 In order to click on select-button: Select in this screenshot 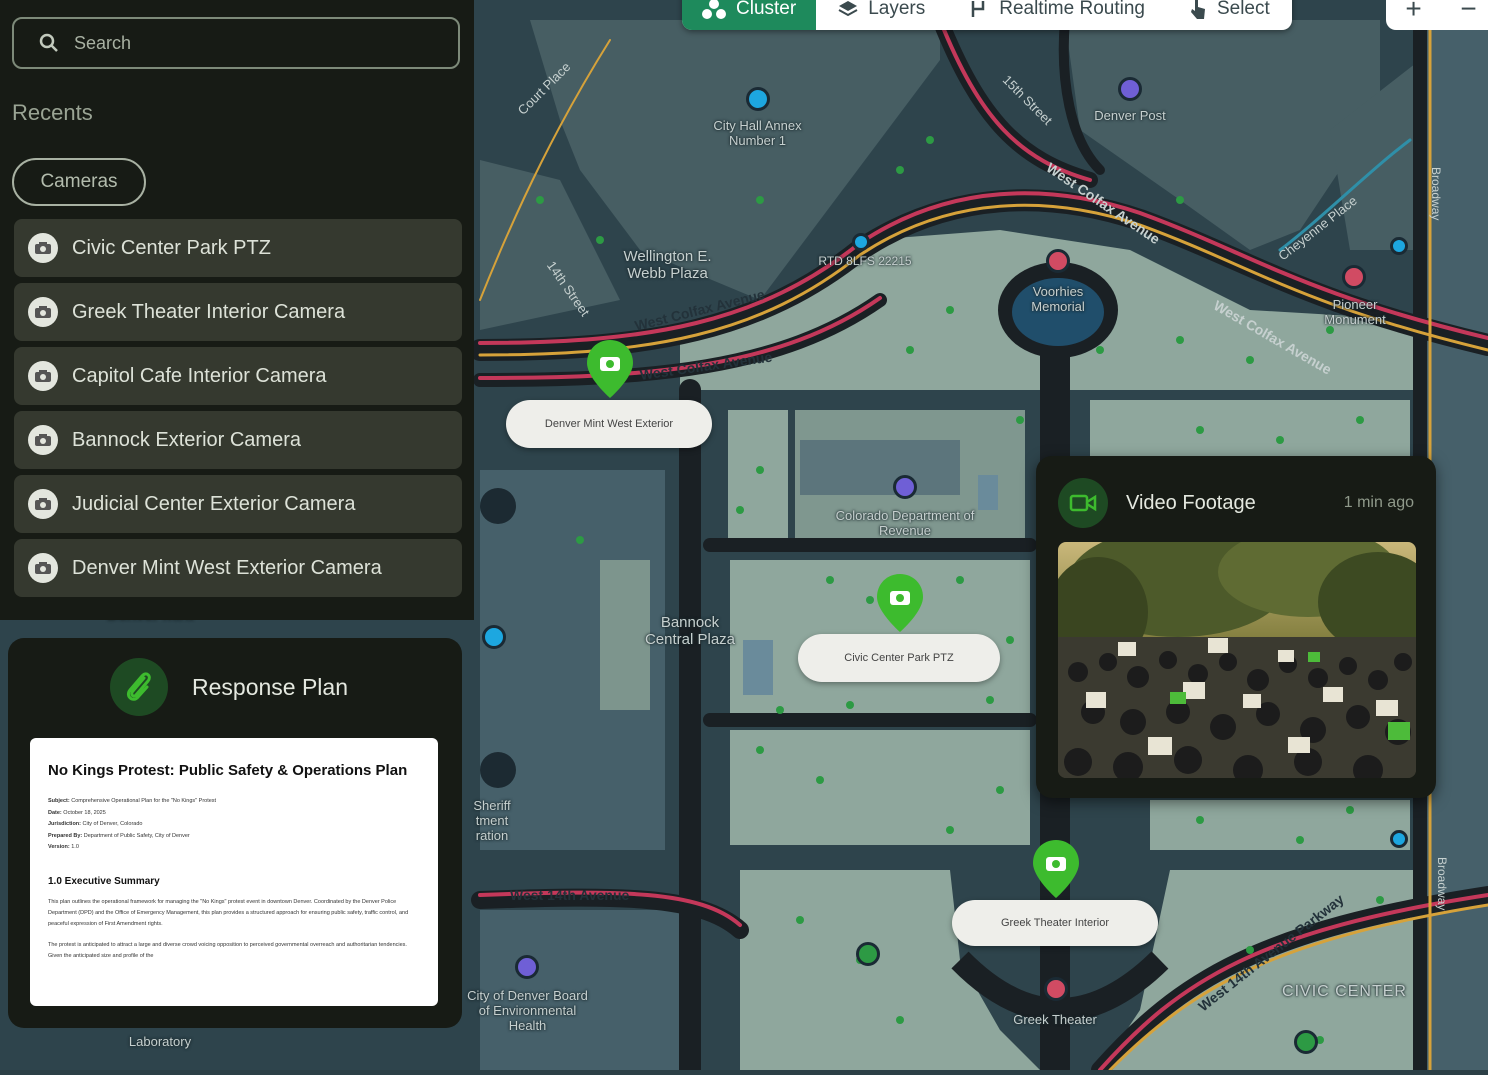, I will do `click(1229, 15)`.